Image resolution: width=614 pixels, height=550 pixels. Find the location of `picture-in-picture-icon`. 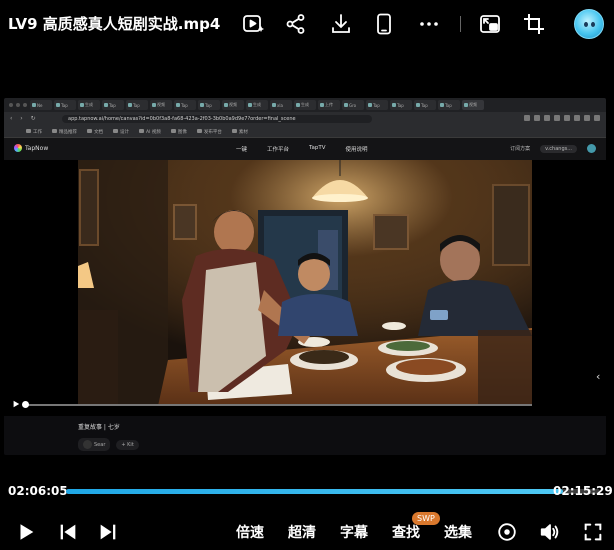

picture-in-picture-icon is located at coordinates (490, 24).